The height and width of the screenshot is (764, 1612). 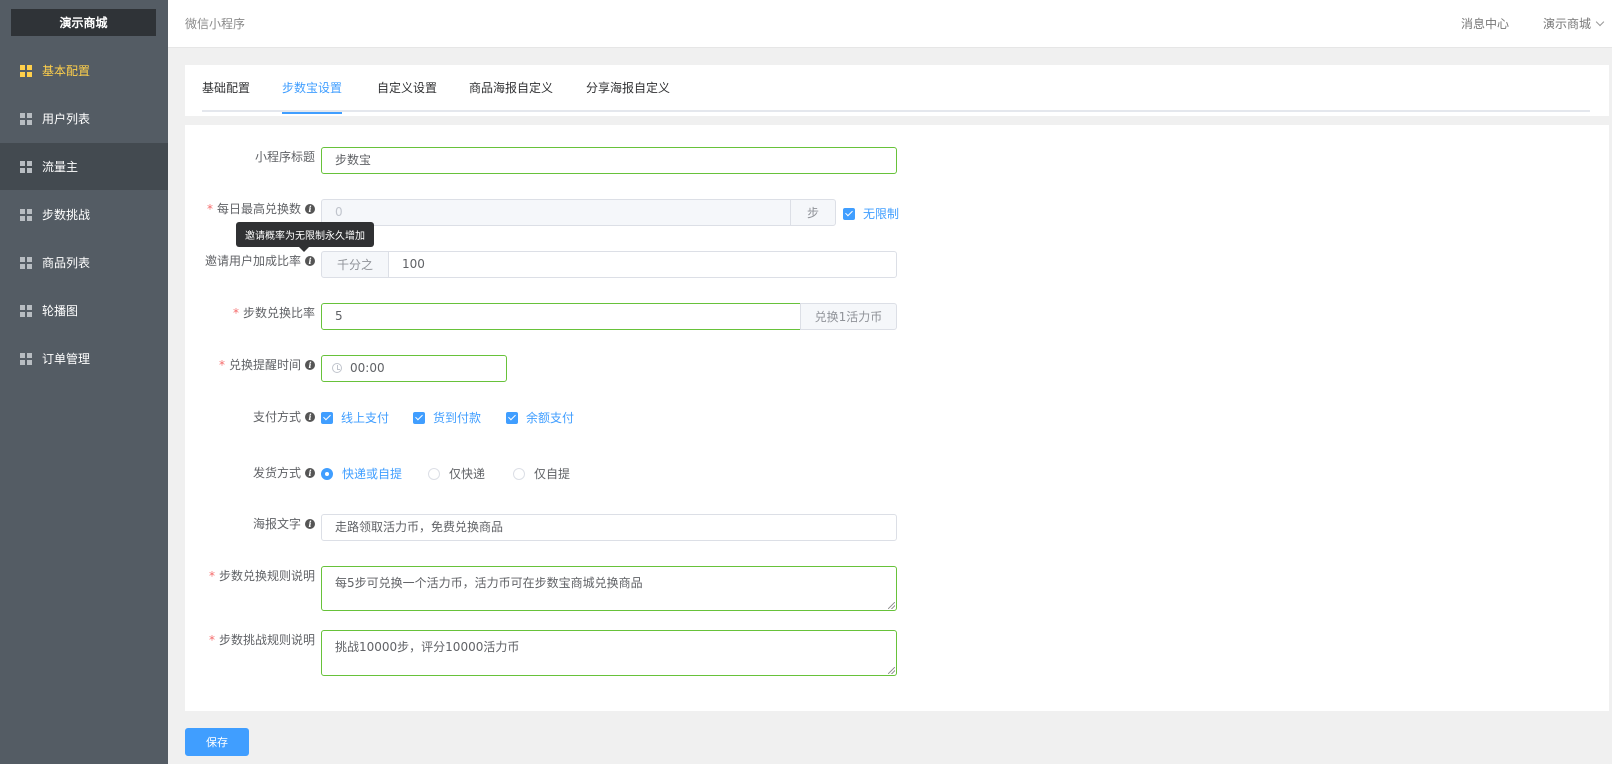 I want to click on delivery-both-radio: 快递或自提, so click(x=361, y=473).